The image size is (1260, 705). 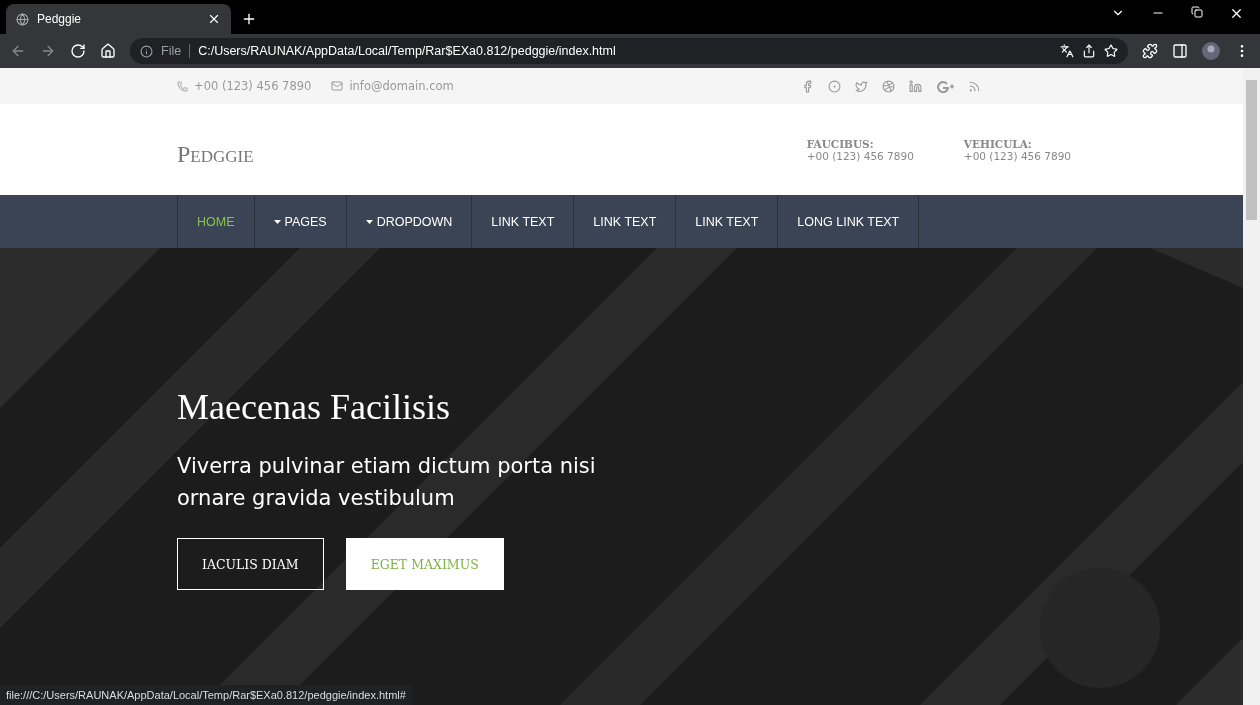 I want to click on hero-subtitle: Viverra pulvinar etiam dictum porta nisi ornare gravida vestibulum, so click(x=387, y=482).